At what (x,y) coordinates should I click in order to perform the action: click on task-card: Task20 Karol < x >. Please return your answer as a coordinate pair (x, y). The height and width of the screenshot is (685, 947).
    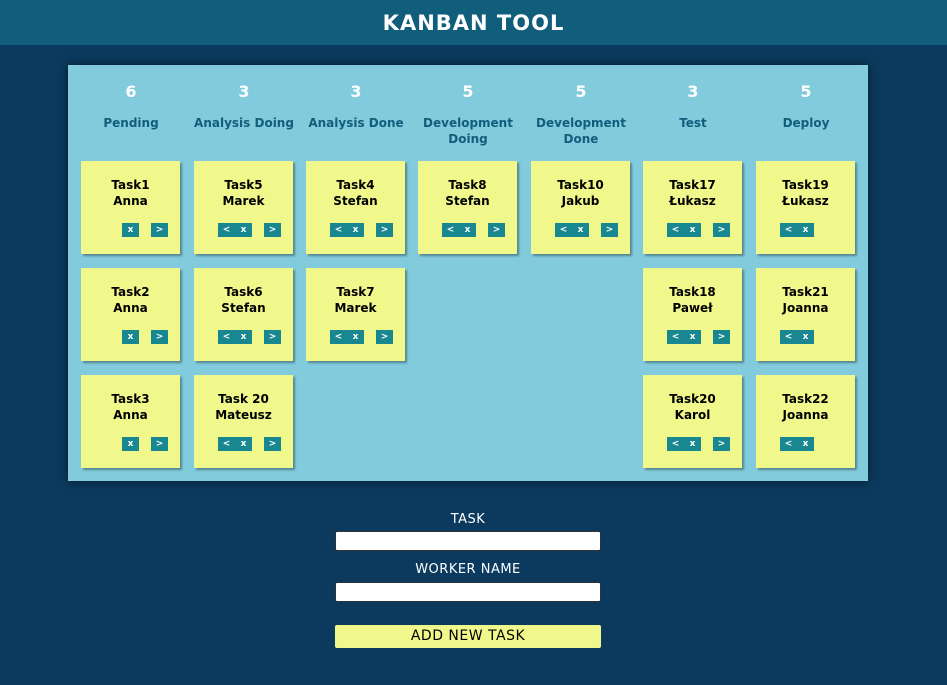
    Looking at the image, I should click on (692, 421).